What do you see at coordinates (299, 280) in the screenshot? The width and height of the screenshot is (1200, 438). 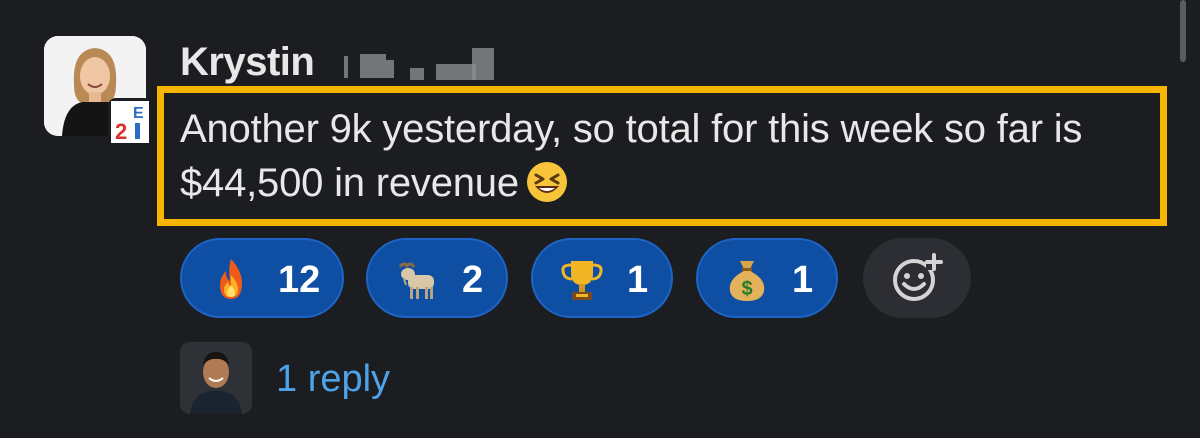 I see `reaction-count: 12` at bounding box center [299, 280].